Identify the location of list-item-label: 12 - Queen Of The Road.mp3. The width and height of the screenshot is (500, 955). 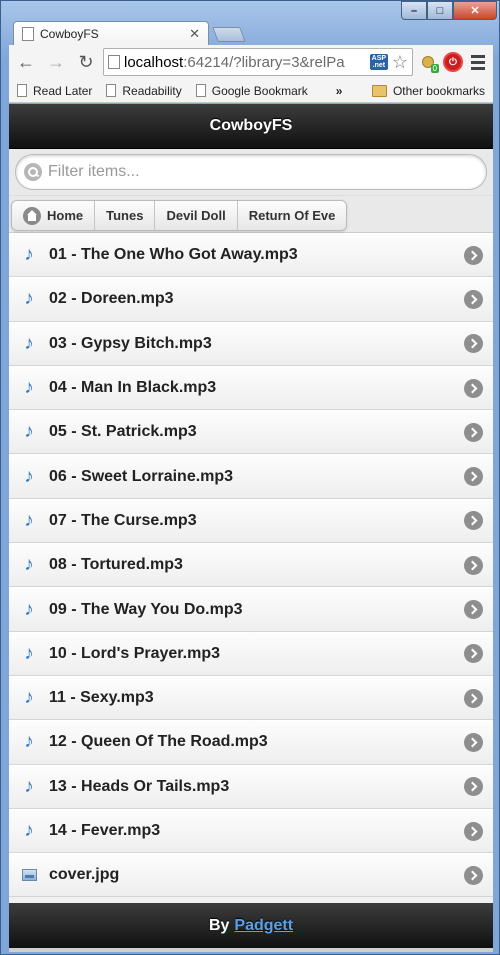
(158, 742).